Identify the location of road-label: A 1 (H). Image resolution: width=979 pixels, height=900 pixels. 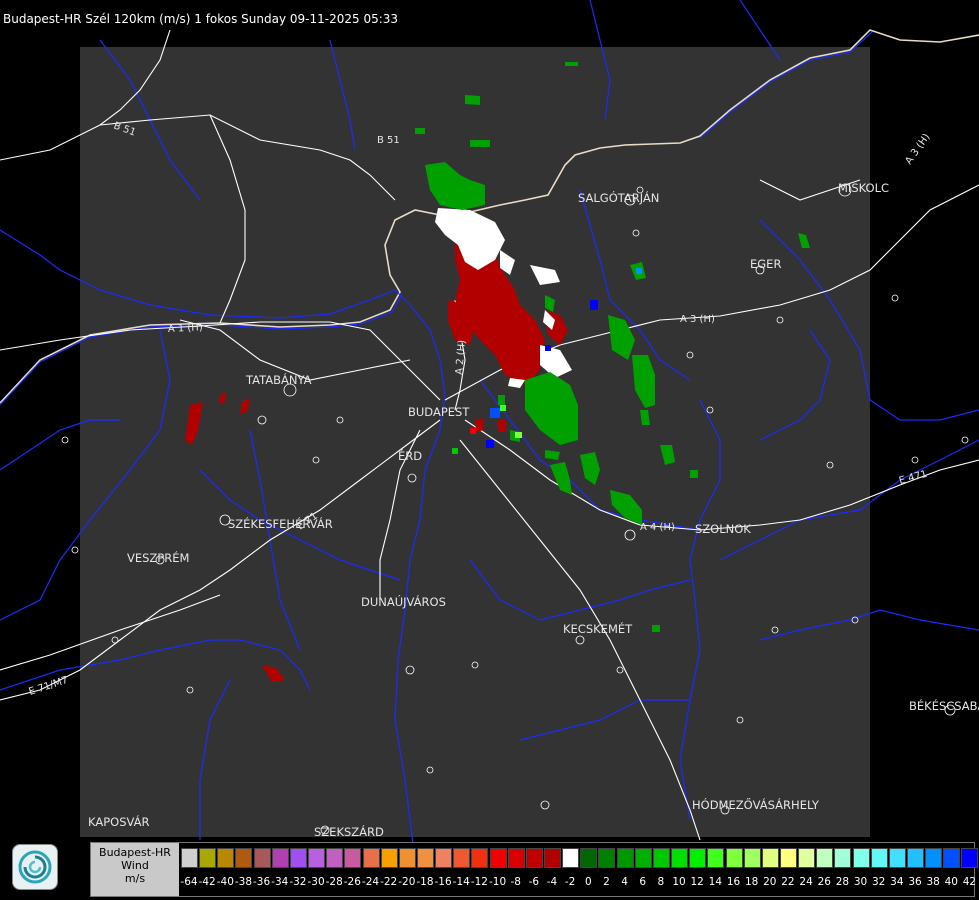
(186, 328).